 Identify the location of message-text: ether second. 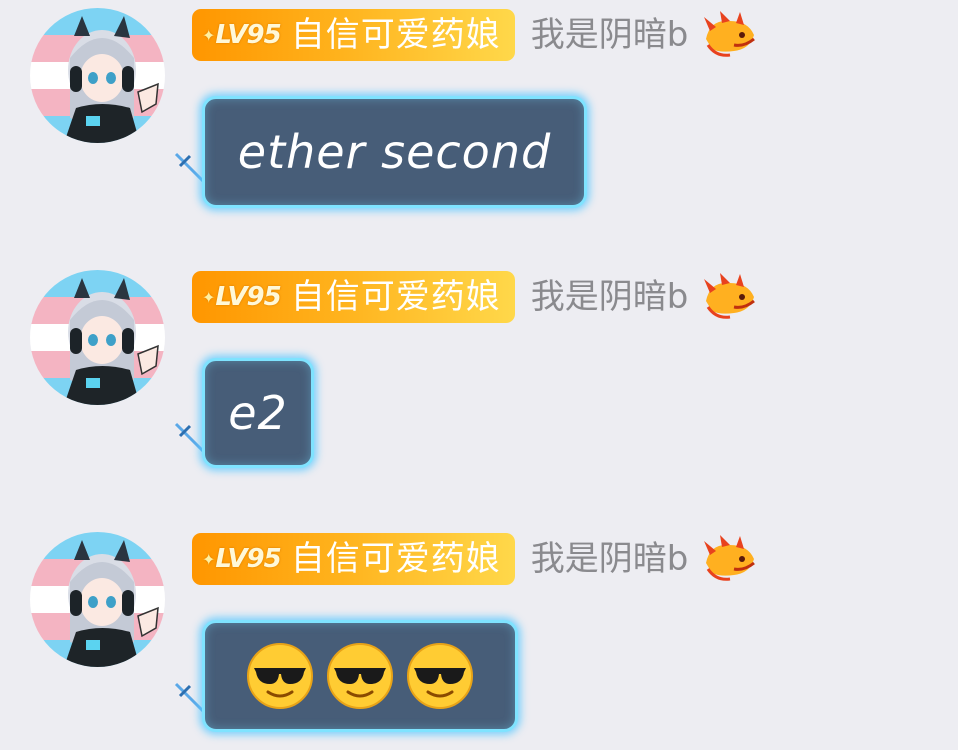
(394, 152).